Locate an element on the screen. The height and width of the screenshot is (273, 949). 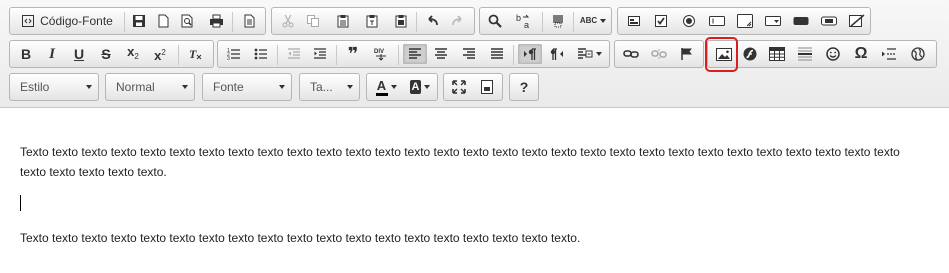
align-right-icon is located at coordinates (469, 54).